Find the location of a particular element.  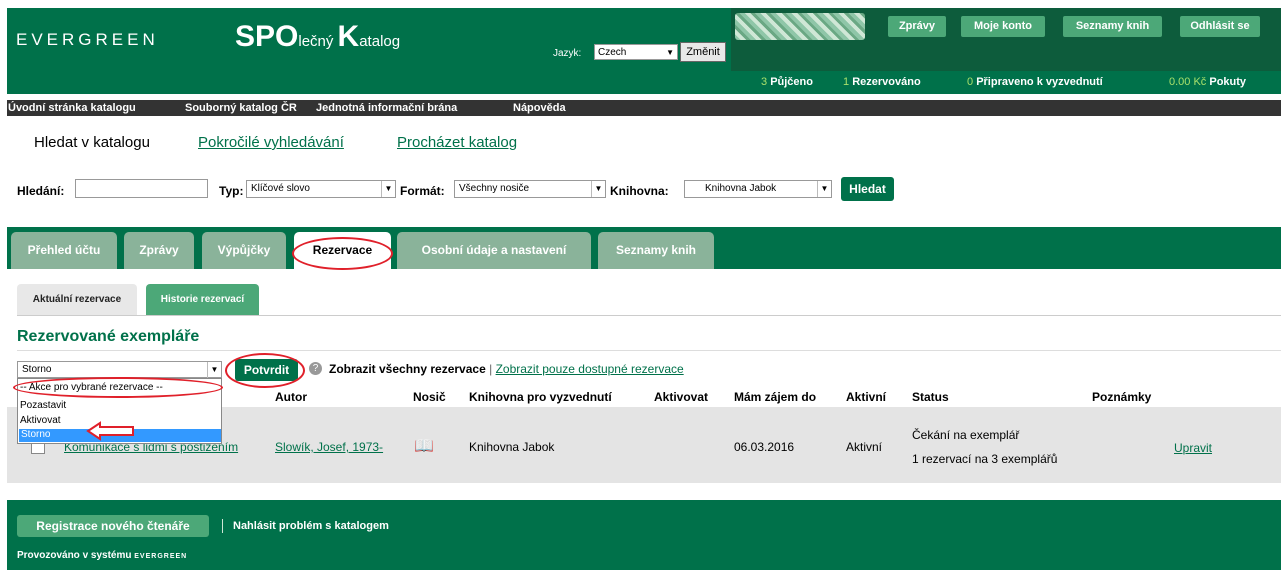

advanced-search-link: Pokročilé vyhledávání is located at coordinates (271, 142).